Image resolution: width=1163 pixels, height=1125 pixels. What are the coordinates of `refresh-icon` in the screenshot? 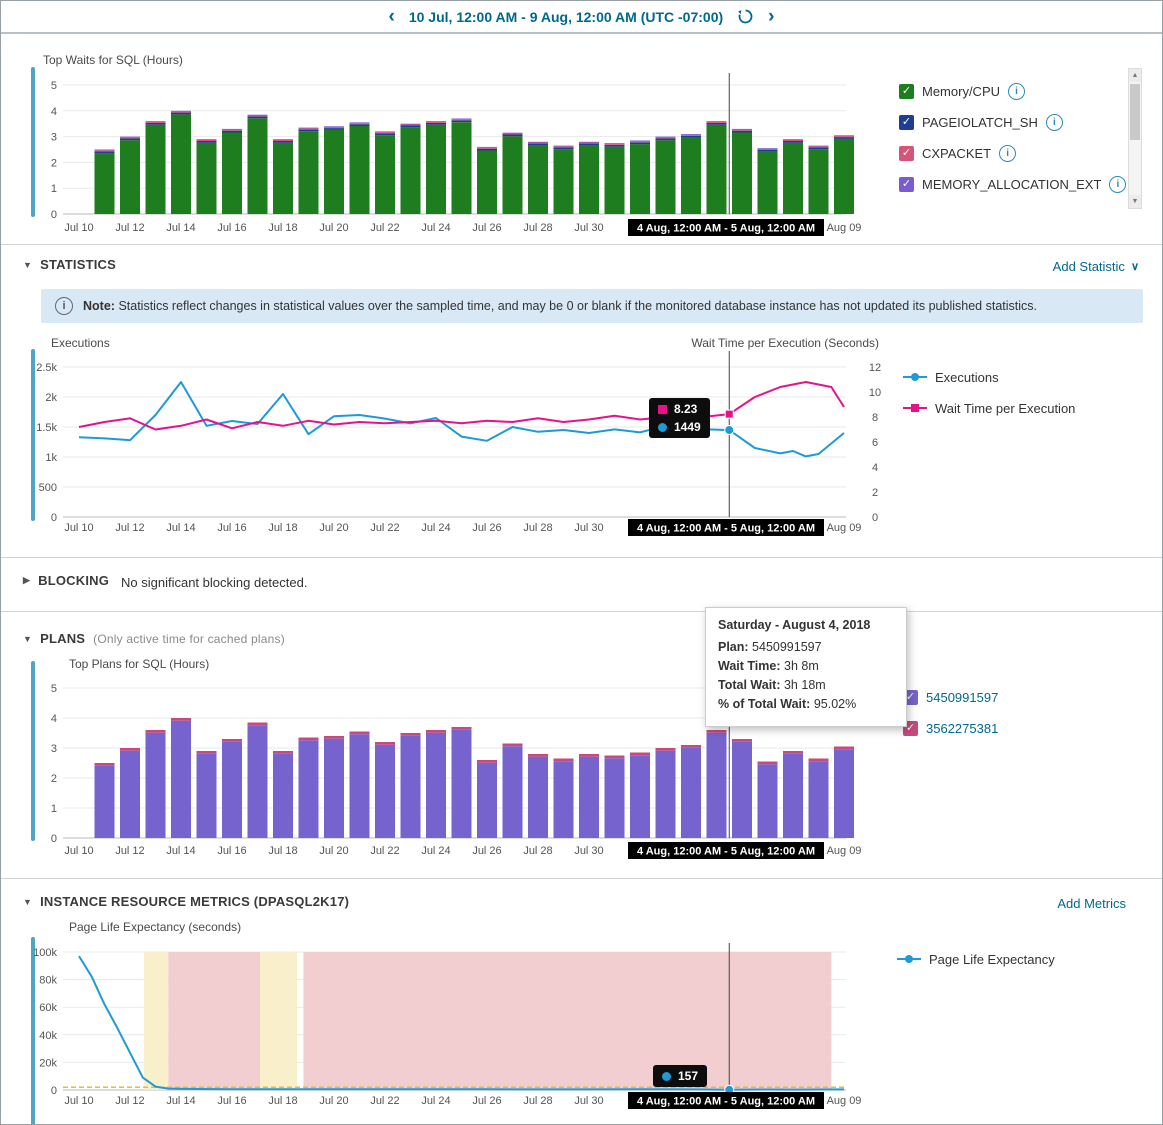 It's located at (745, 16).